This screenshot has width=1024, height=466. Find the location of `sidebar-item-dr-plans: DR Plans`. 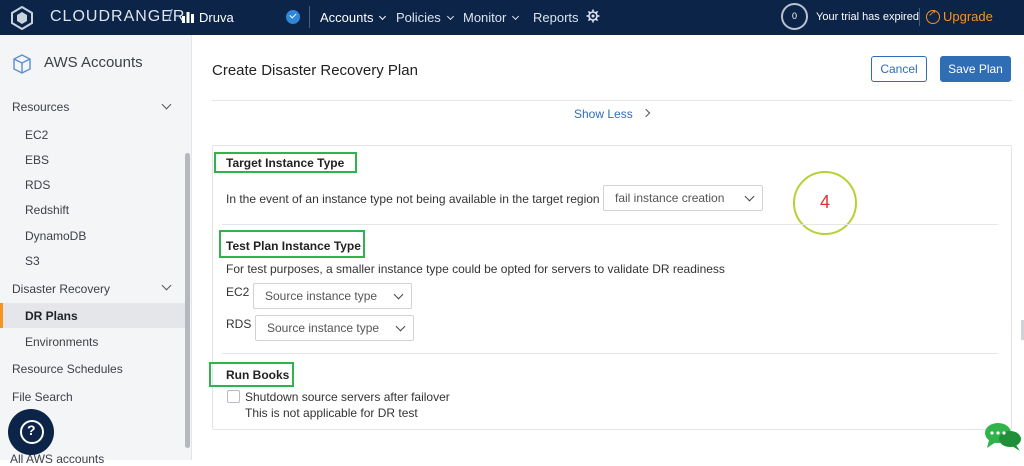

sidebar-item-dr-plans: DR Plans is located at coordinates (51, 316).